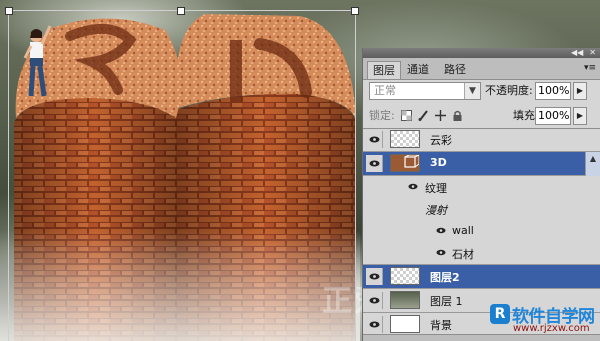 This screenshot has width=600, height=341. What do you see at coordinates (472, 91) in the screenshot?
I see `chevron-down-icon: ▼` at bounding box center [472, 91].